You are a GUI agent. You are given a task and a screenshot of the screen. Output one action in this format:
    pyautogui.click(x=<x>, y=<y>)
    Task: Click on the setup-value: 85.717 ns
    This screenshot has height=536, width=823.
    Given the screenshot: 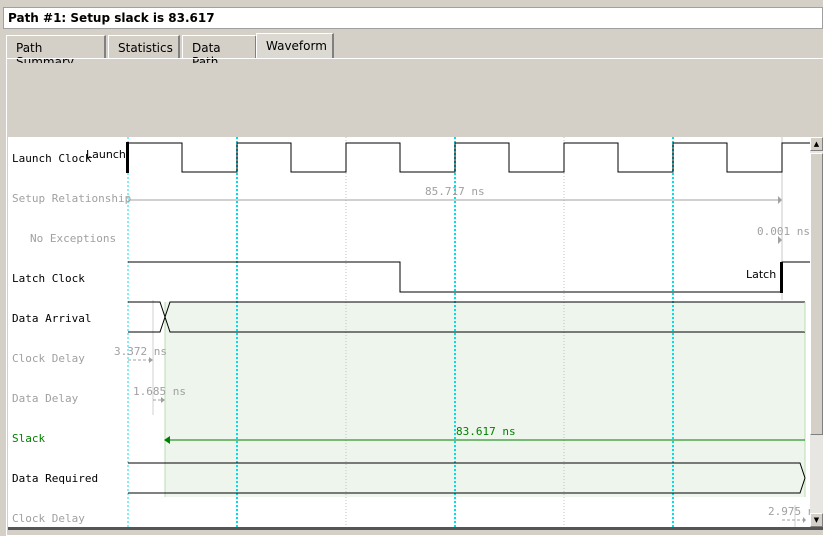 What is the action you would take?
    pyautogui.click(x=455, y=191)
    